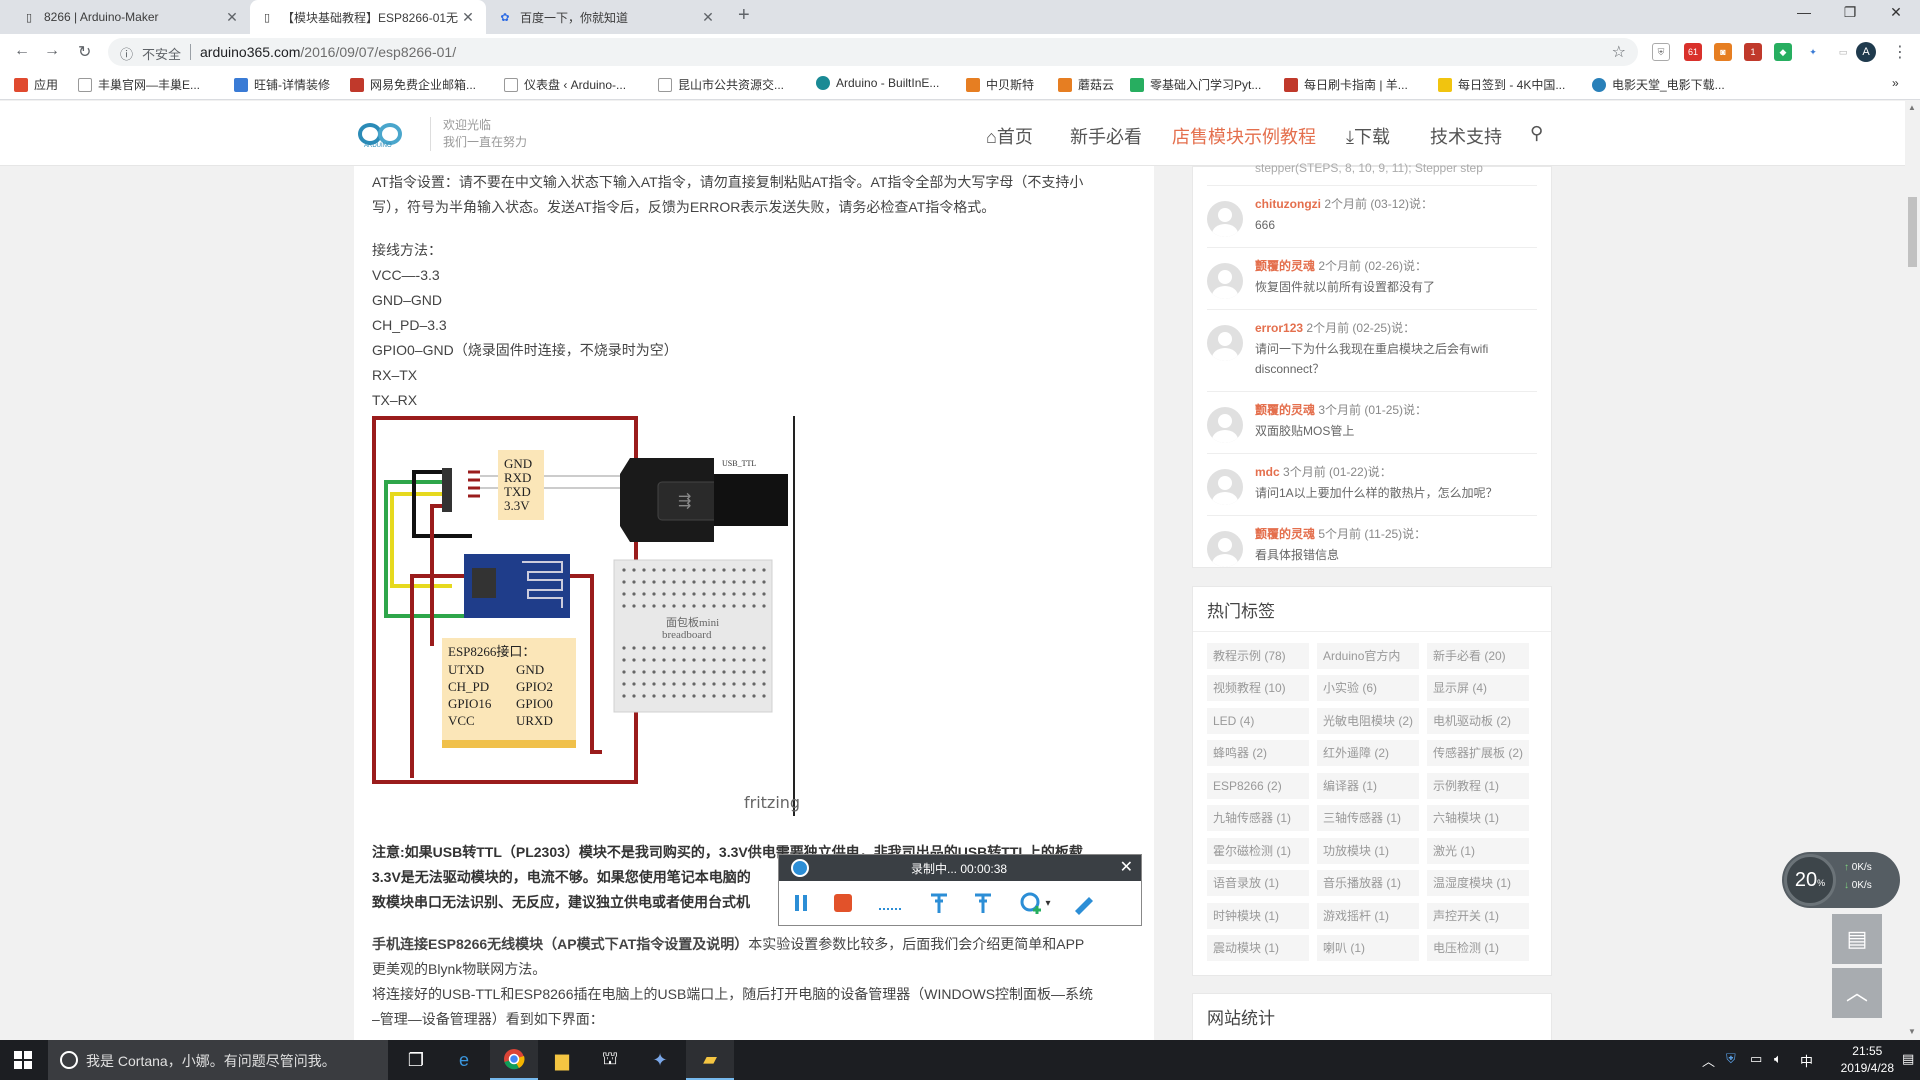  Describe the element at coordinates (1912, 1031) in the screenshot. I see `scroll-down-icon: ▼` at that location.